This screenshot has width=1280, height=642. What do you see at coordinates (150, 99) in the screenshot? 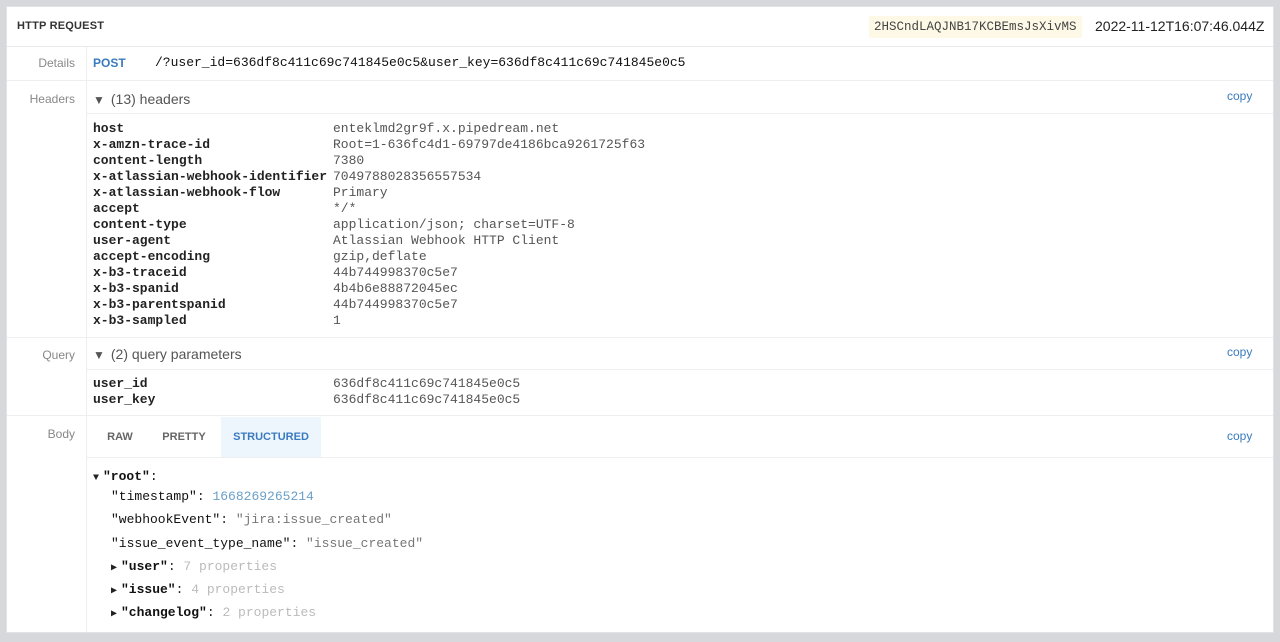
I see `headers-summary: (13) headers` at bounding box center [150, 99].